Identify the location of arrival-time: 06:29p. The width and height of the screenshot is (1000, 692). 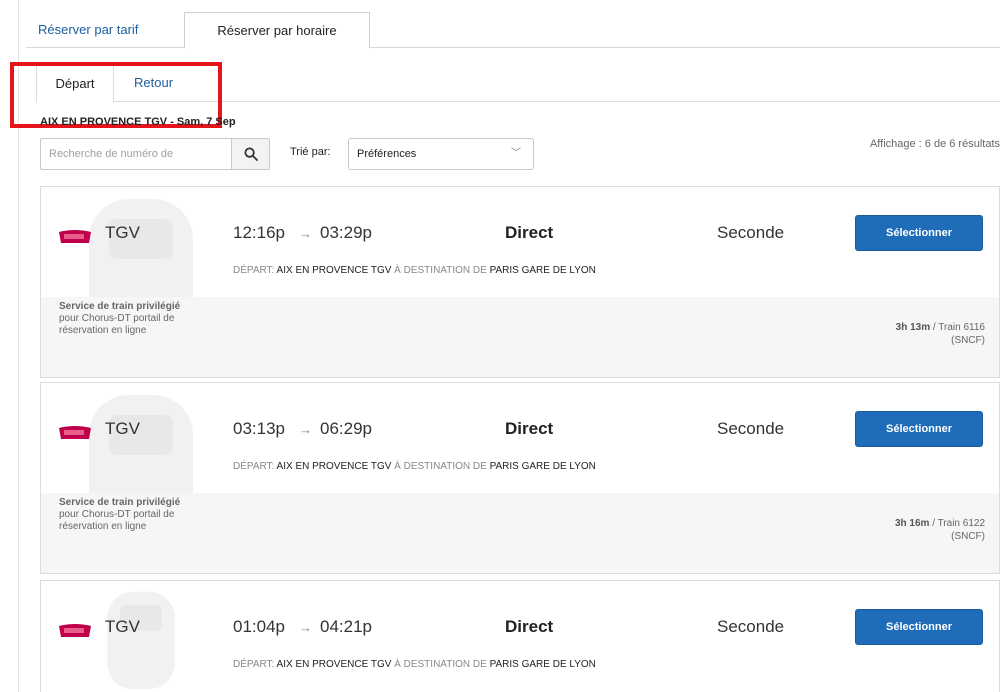
(346, 428).